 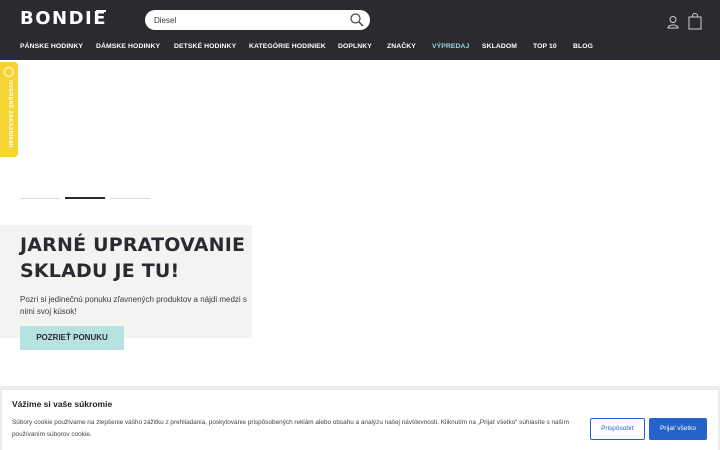 I want to click on search-box, so click(x=257, y=20).